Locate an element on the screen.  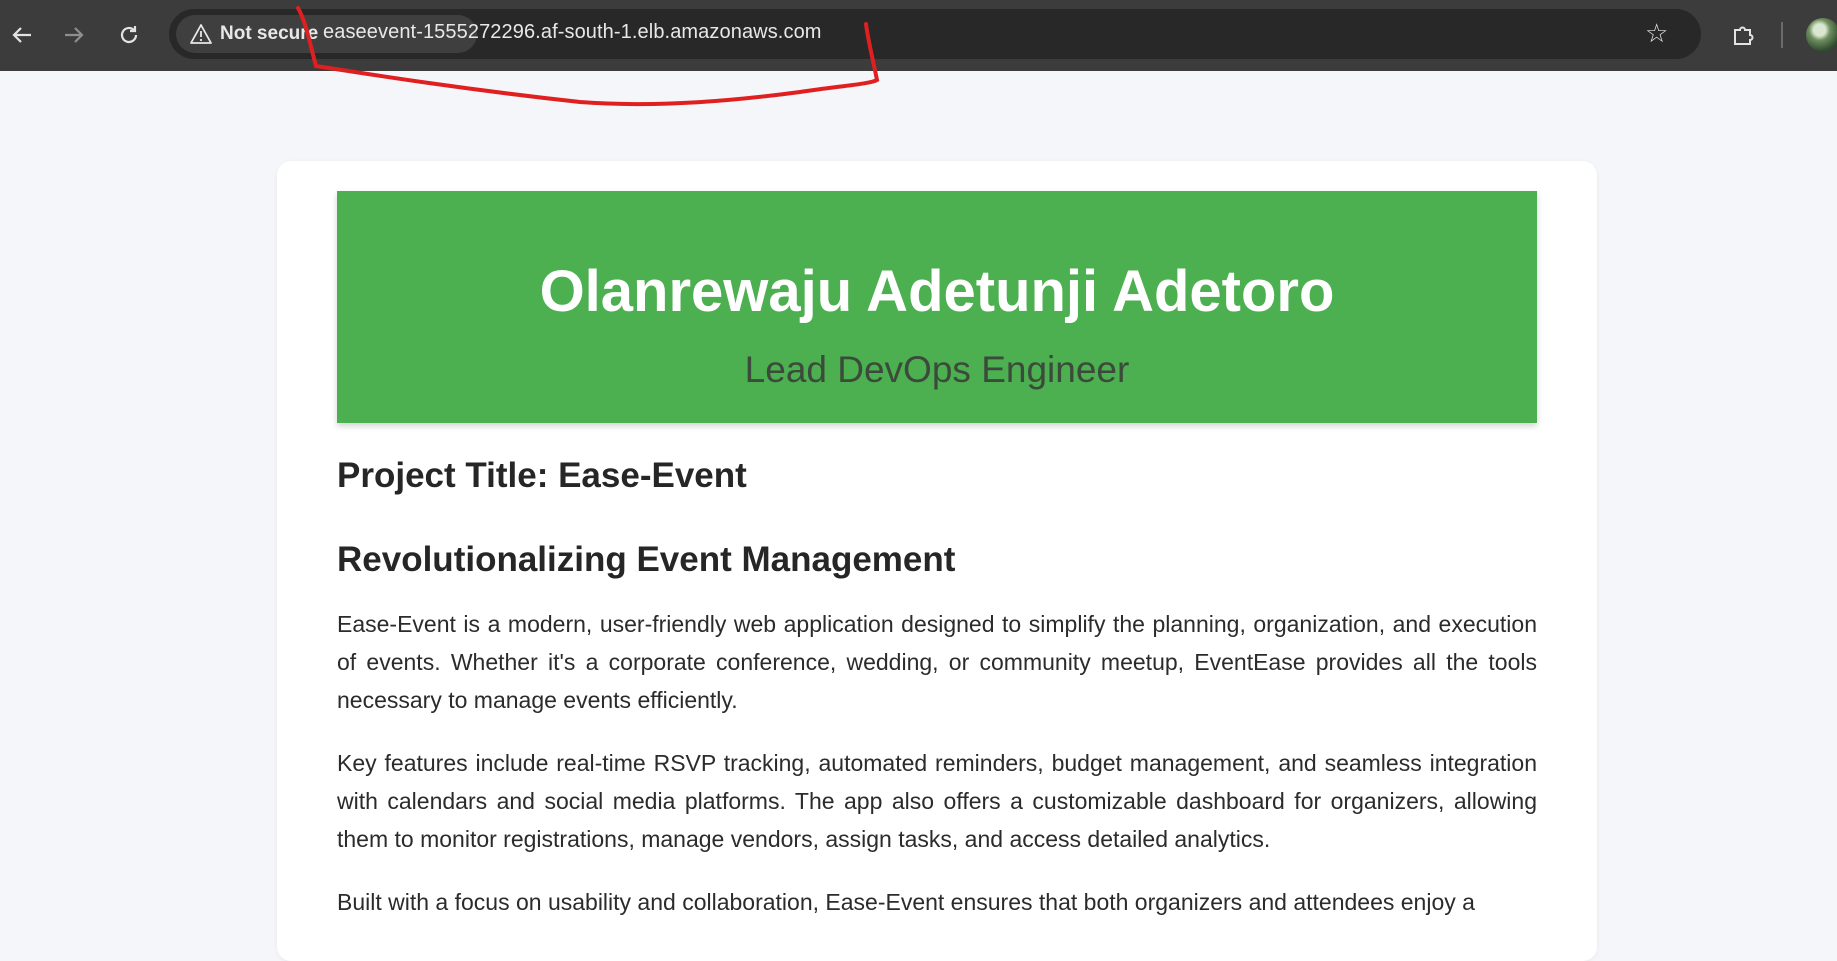
forward-button is located at coordinates (74, 35).